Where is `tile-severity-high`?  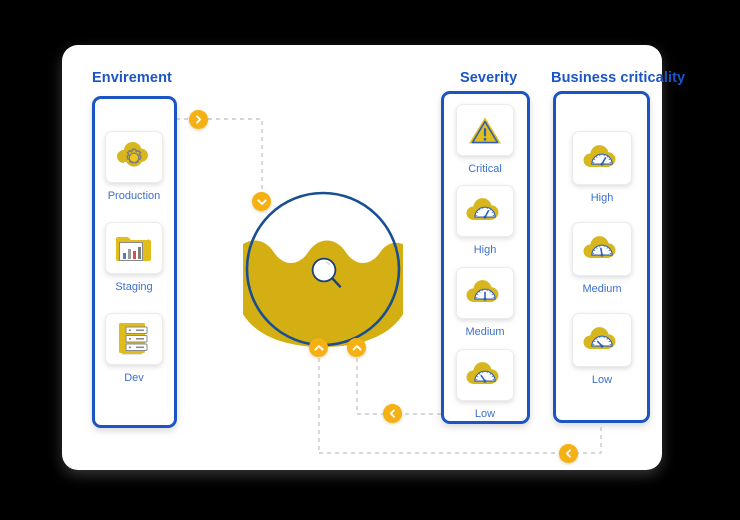 tile-severity-high is located at coordinates (485, 211).